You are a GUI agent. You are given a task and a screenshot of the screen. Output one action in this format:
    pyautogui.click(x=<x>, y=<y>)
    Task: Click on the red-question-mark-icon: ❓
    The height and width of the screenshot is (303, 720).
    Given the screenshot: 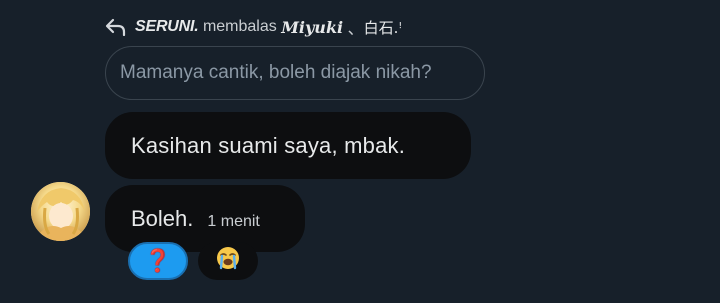 What is the action you would take?
    pyautogui.click(x=158, y=261)
    